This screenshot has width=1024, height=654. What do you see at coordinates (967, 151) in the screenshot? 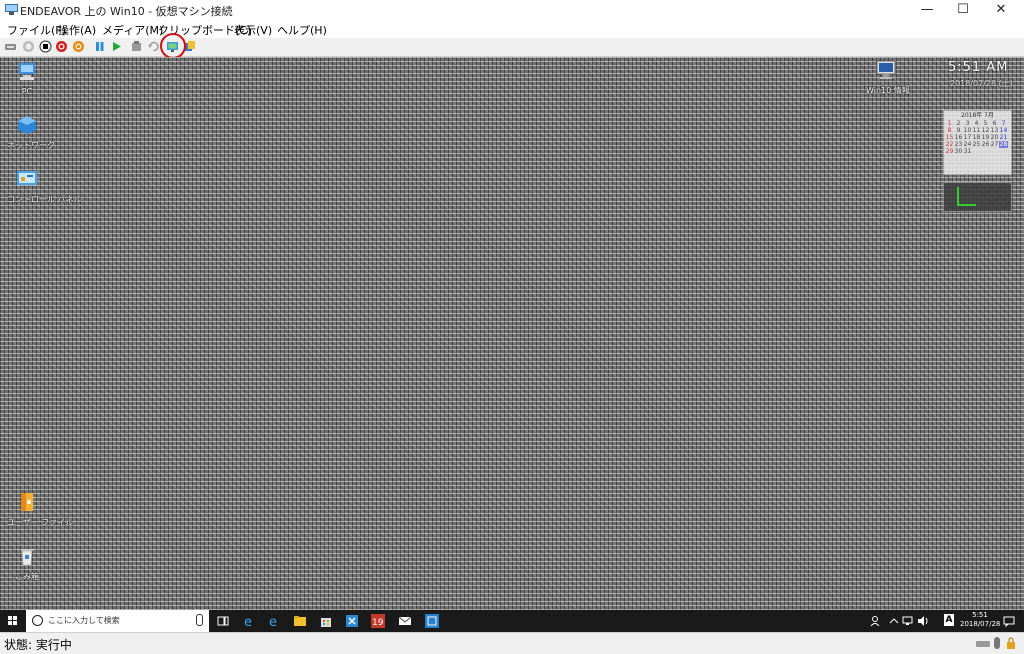
I see `calendar-day: 31` at bounding box center [967, 151].